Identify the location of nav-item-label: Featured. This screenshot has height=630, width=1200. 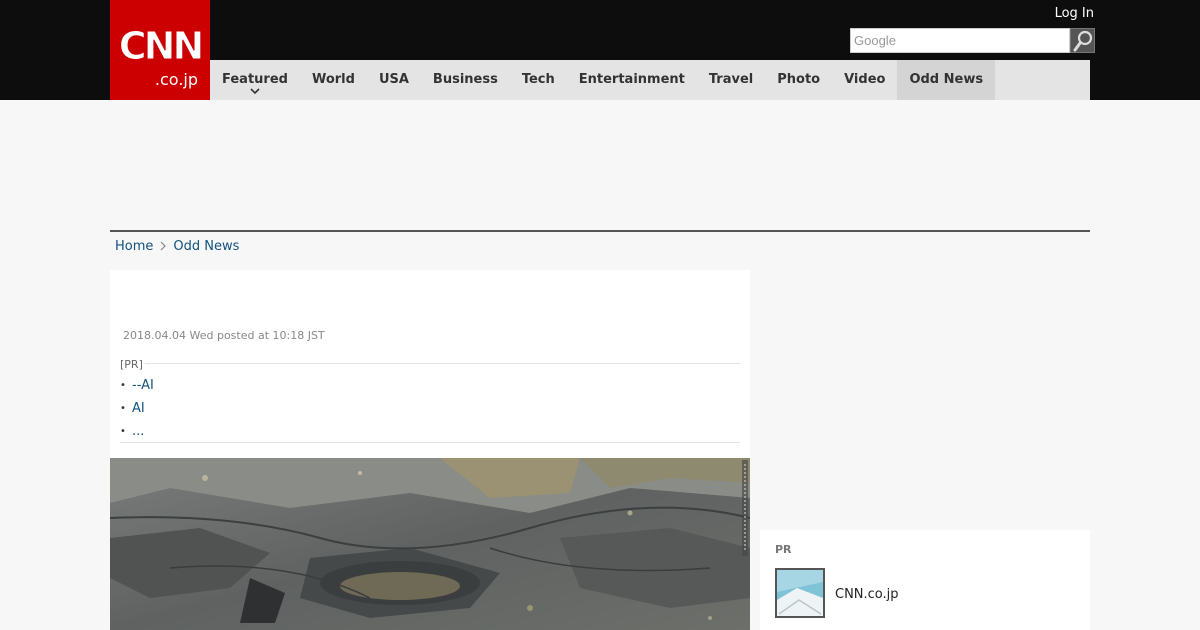
(255, 79).